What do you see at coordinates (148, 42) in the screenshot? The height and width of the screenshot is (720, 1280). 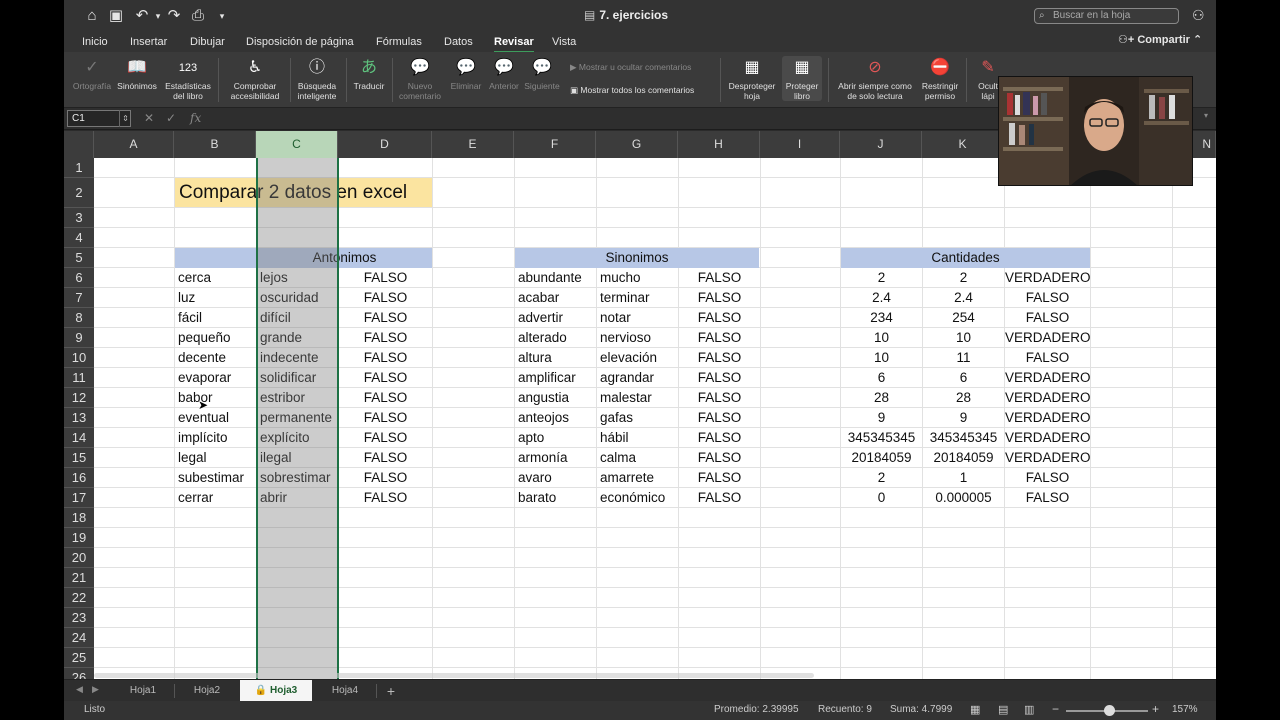 I see `tab-insertar: Insertar` at bounding box center [148, 42].